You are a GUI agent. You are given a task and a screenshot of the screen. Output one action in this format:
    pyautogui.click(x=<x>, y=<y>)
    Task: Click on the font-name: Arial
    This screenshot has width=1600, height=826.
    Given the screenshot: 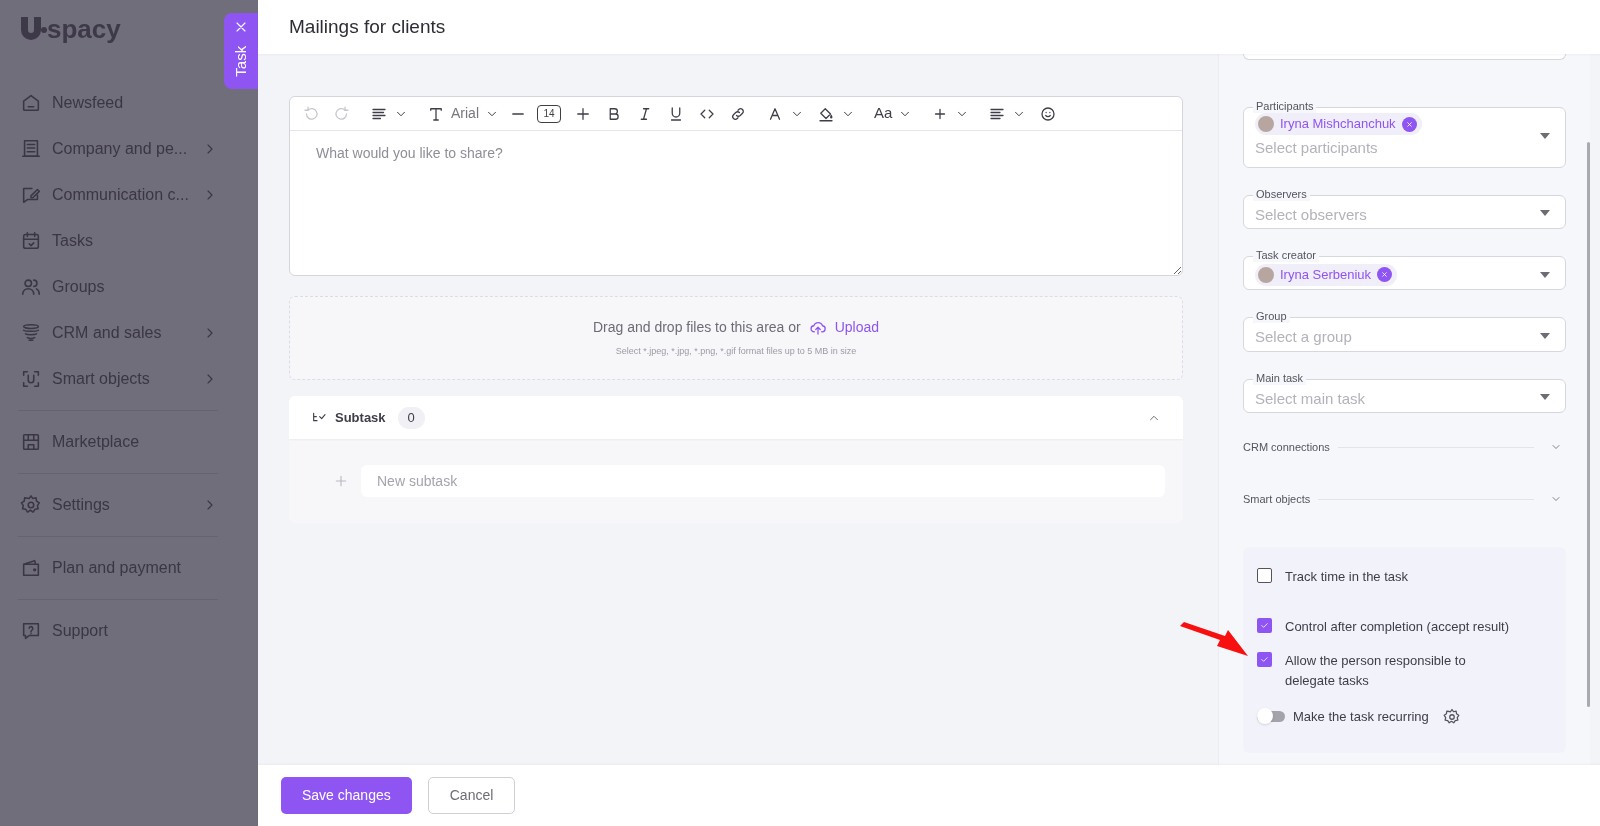 What is the action you would take?
    pyautogui.click(x=465, y=113)
    